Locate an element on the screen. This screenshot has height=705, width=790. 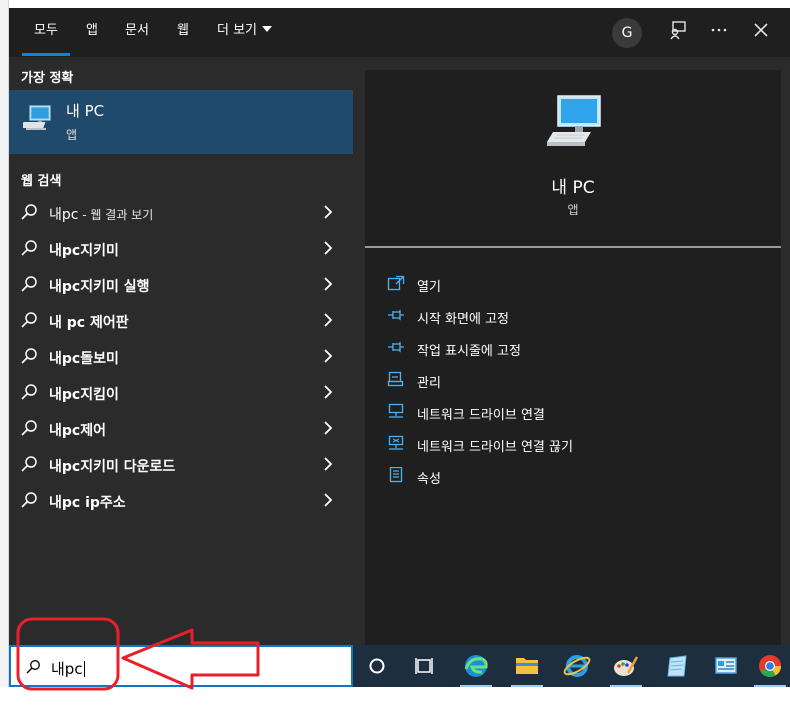
search-input-value: 내pc is located at coordinates (67, 669).